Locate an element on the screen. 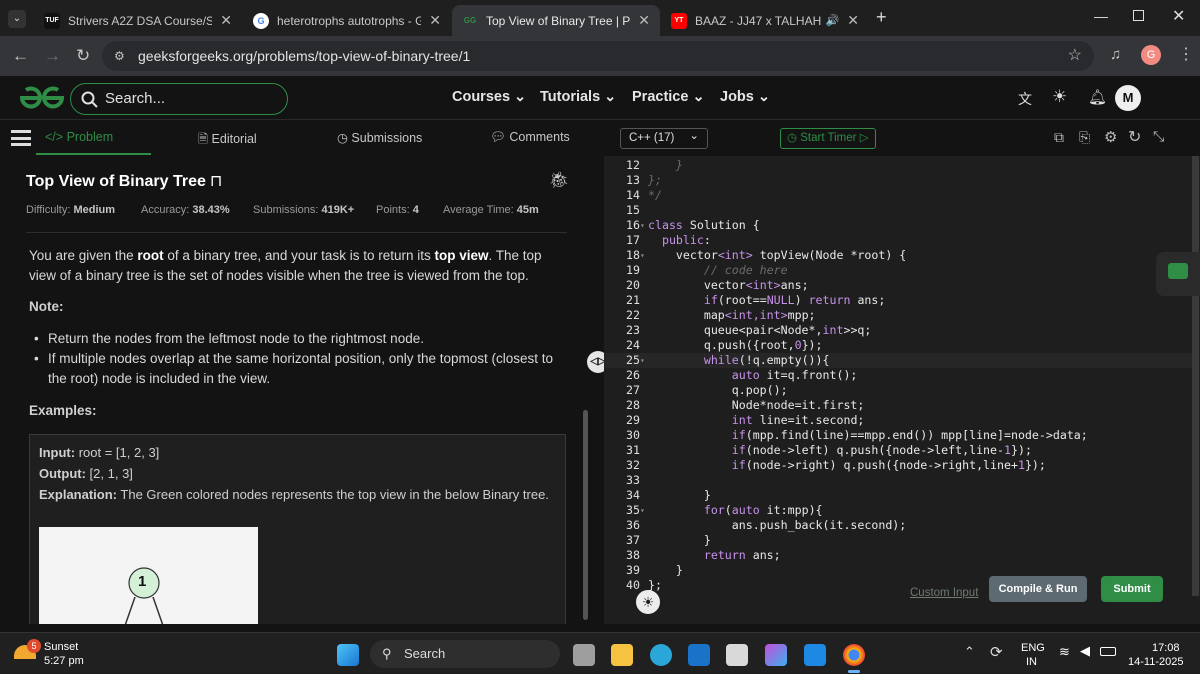 The width and height of the screenshot is (1200, 674). settings-icon: ⚙ is located at coordinates (1110, 137).